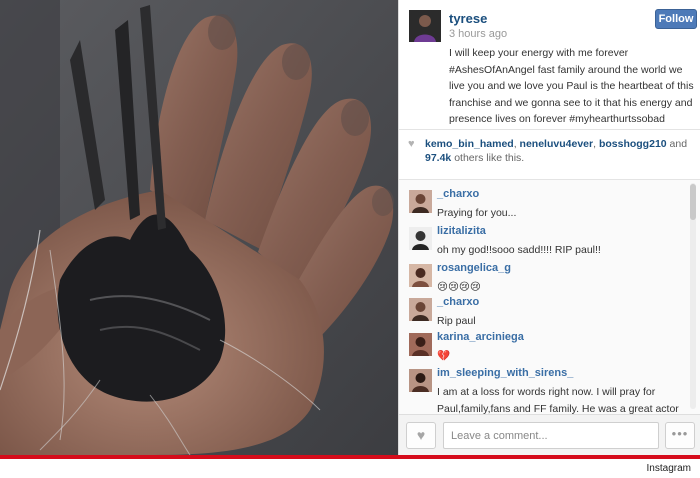 Image resolution: width=700 pixels, height=478 pixels. Describe the element at coordinates (519, 250) in the screenshot. I see `comment-text: oh my god!!sooo sadd!!!! RIP paul!!` at that location.